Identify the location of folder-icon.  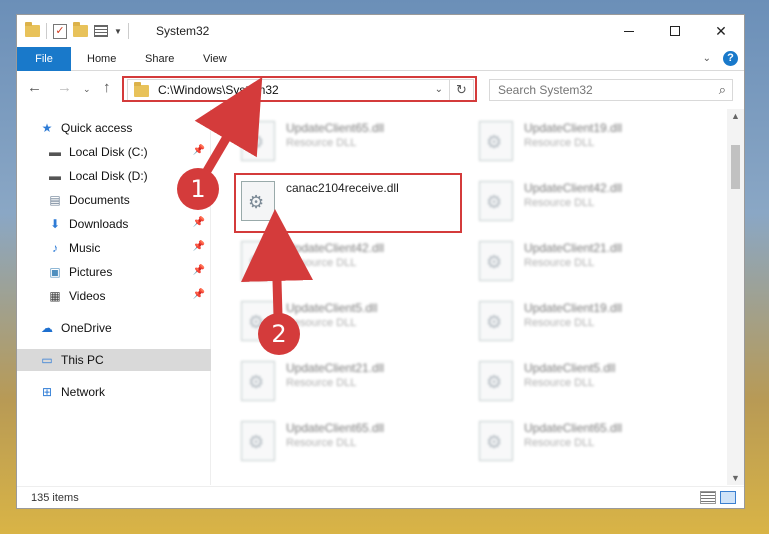
(32, 29).